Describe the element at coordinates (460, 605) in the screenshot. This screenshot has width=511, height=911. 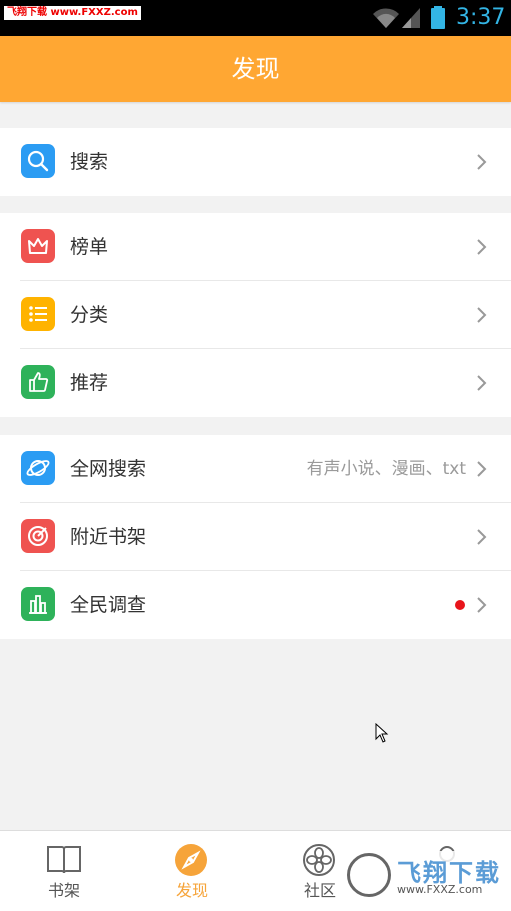
I see `notification-dot` at that location.